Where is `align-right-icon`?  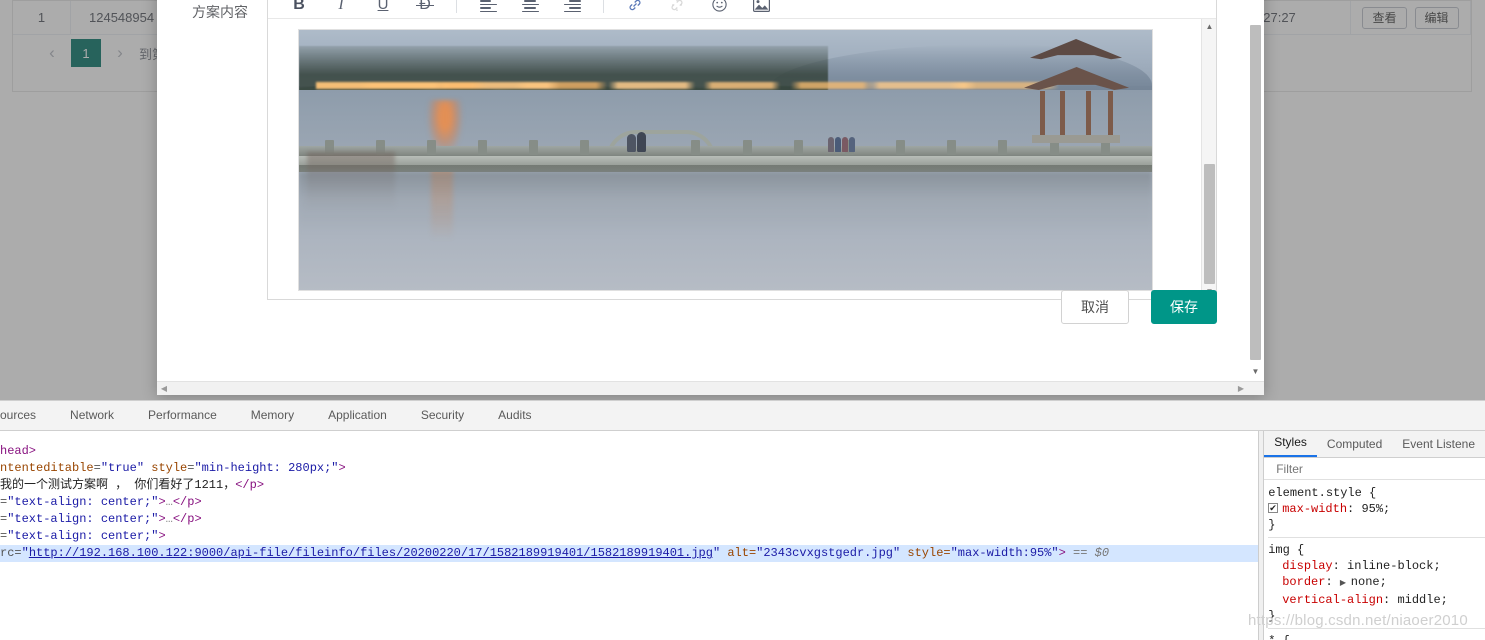
align-right-icon is located at coordinates (572, 9).